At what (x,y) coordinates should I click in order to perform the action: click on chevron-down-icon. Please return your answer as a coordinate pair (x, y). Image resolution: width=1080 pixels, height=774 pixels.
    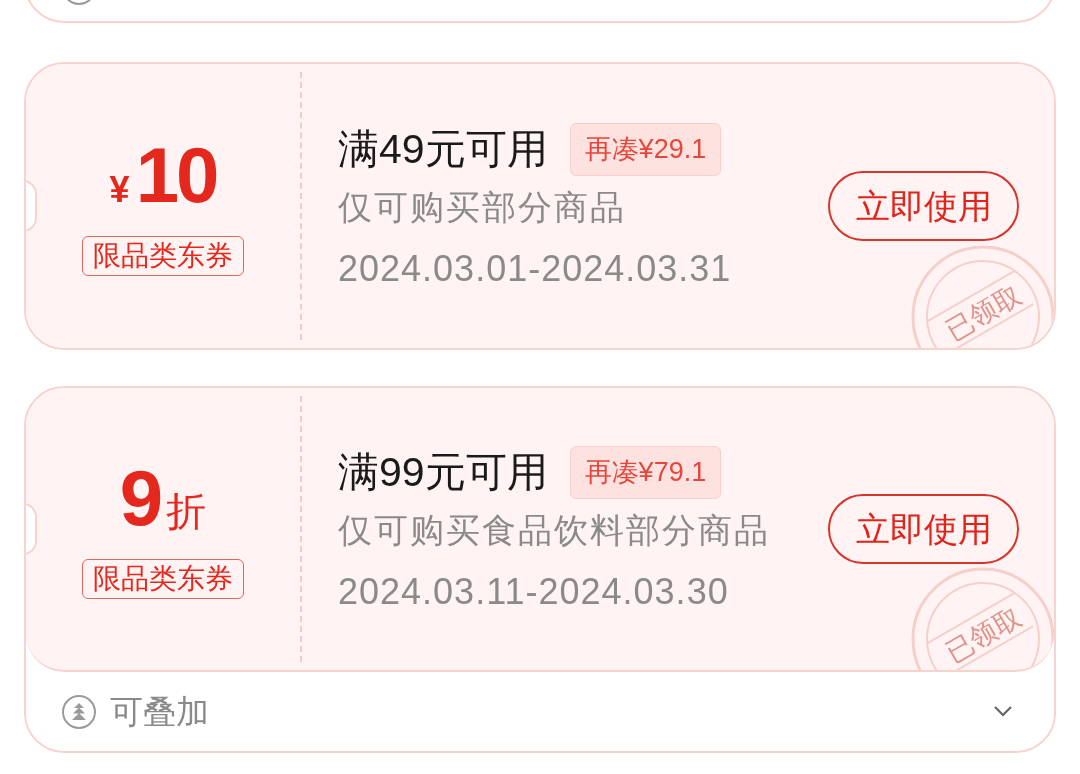
    Looking at the image, I should click on (1003, 711).